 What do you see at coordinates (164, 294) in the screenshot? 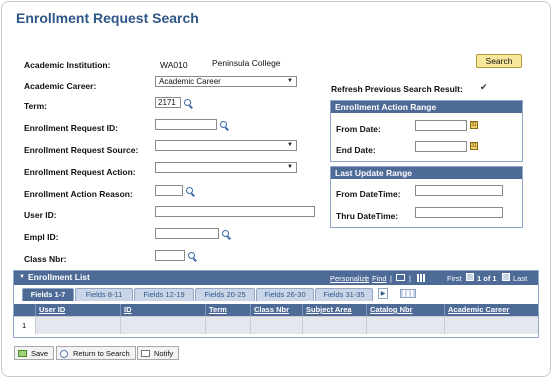
I see `tab-fields-12-19: Fields 12-19` at bounding box center [164, 294].